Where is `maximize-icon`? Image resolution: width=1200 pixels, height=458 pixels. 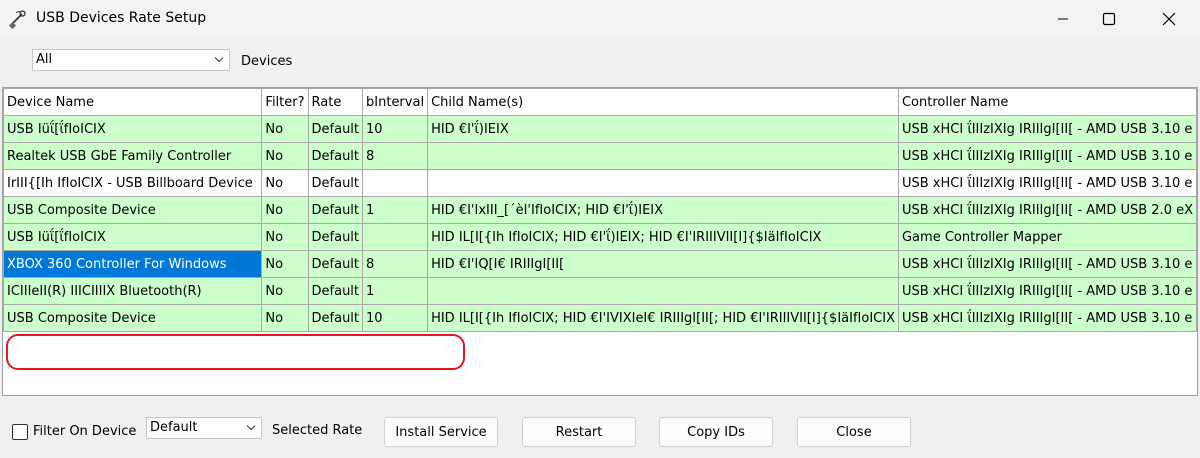
maximize-icon is located at coordinates (1109, 19).